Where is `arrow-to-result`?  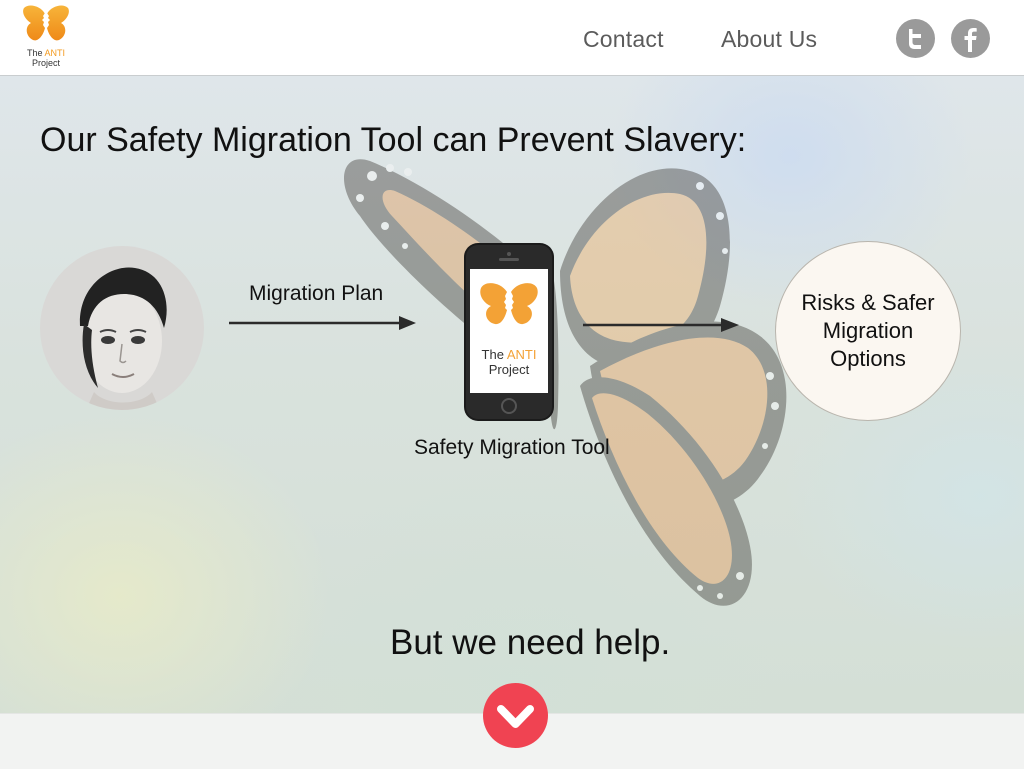
arrow-to-result is located at coordinates (661, 325).